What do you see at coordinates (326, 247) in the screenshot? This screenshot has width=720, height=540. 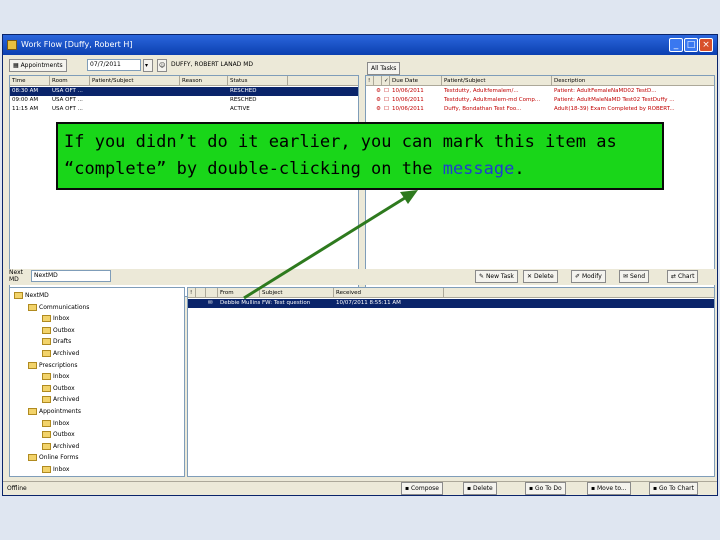 I see `arrow-shaft` at bounding box center [326, 247].